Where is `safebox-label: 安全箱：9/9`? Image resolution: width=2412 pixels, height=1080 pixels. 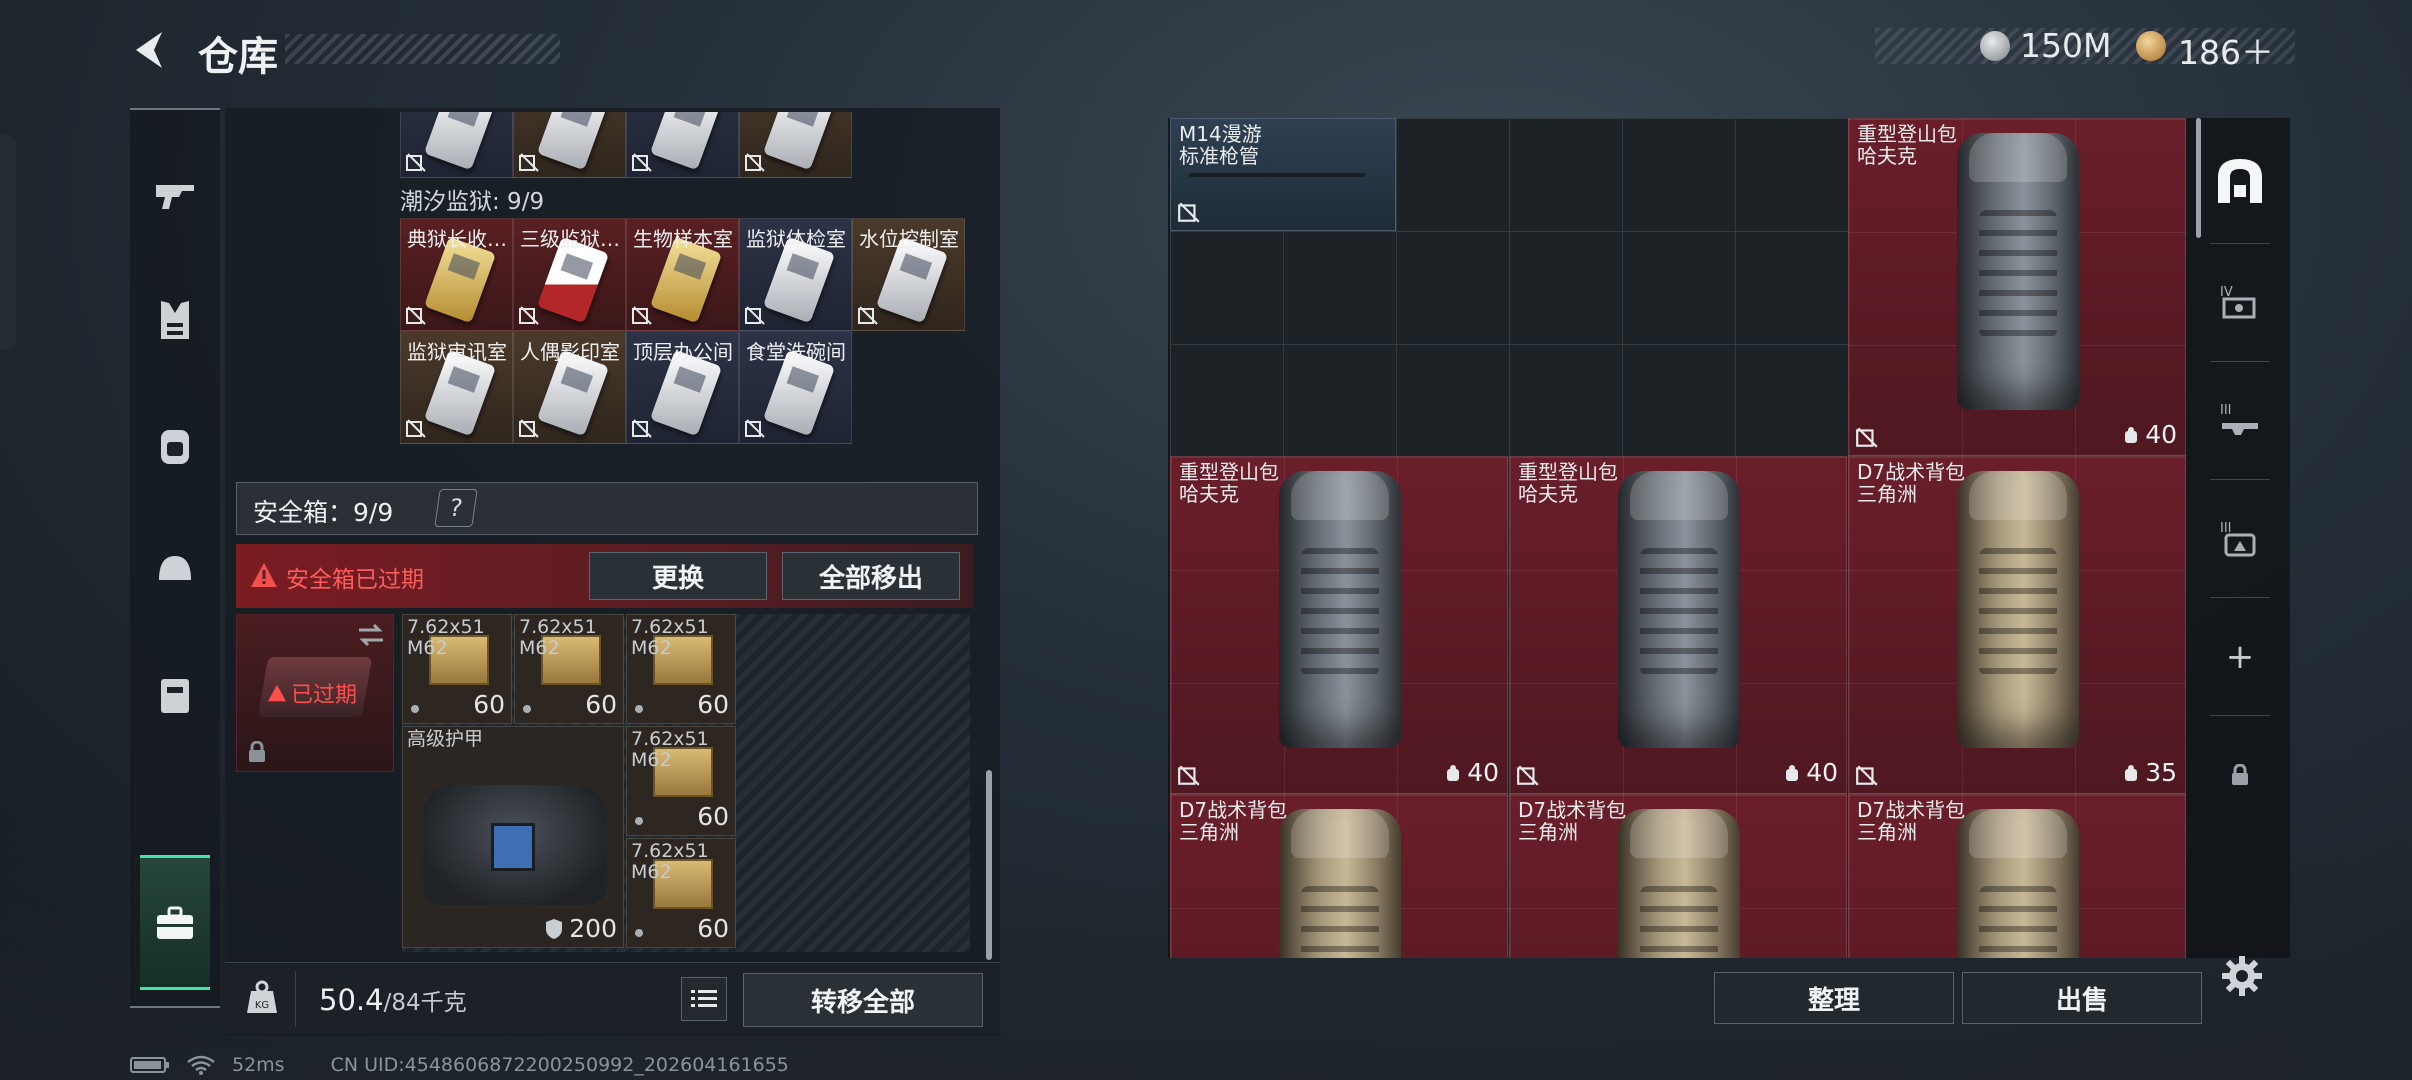
safebox-label: 安全箱：9/9 is located at coordinates (323, 512).